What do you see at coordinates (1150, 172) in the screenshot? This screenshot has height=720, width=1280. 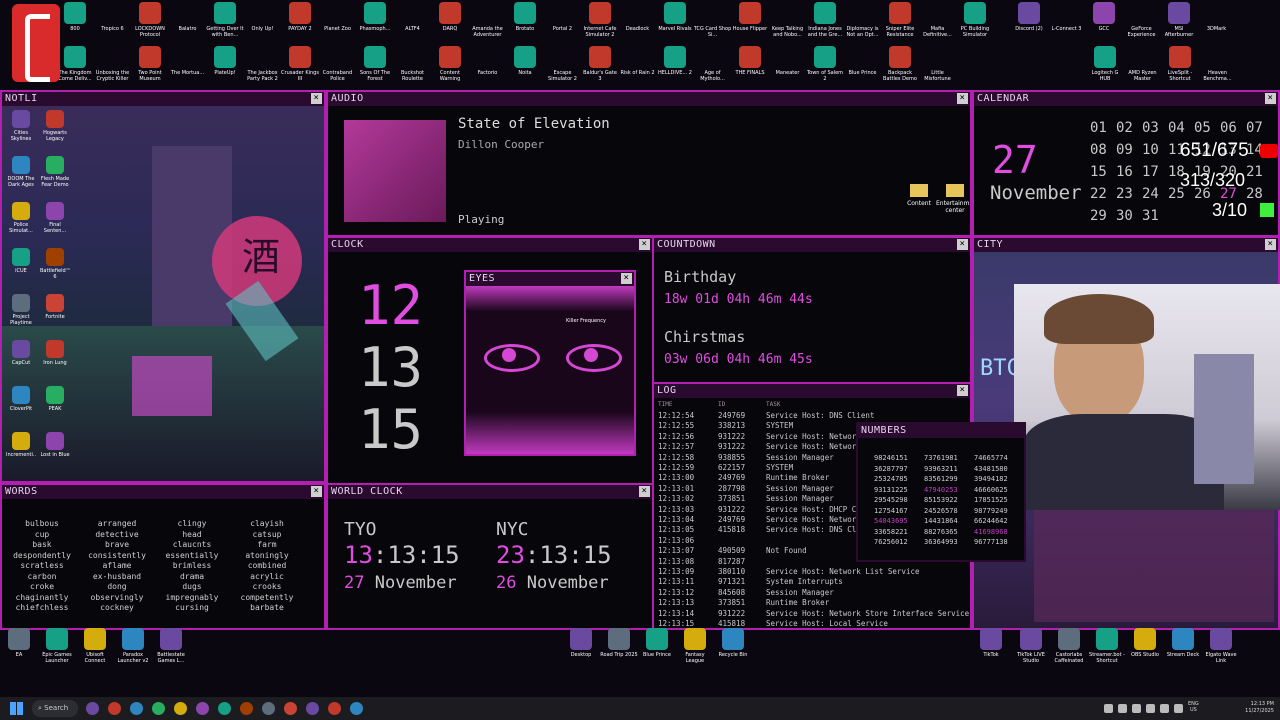 I see `calendar-date: 17` at bounding box center [1150, 172].